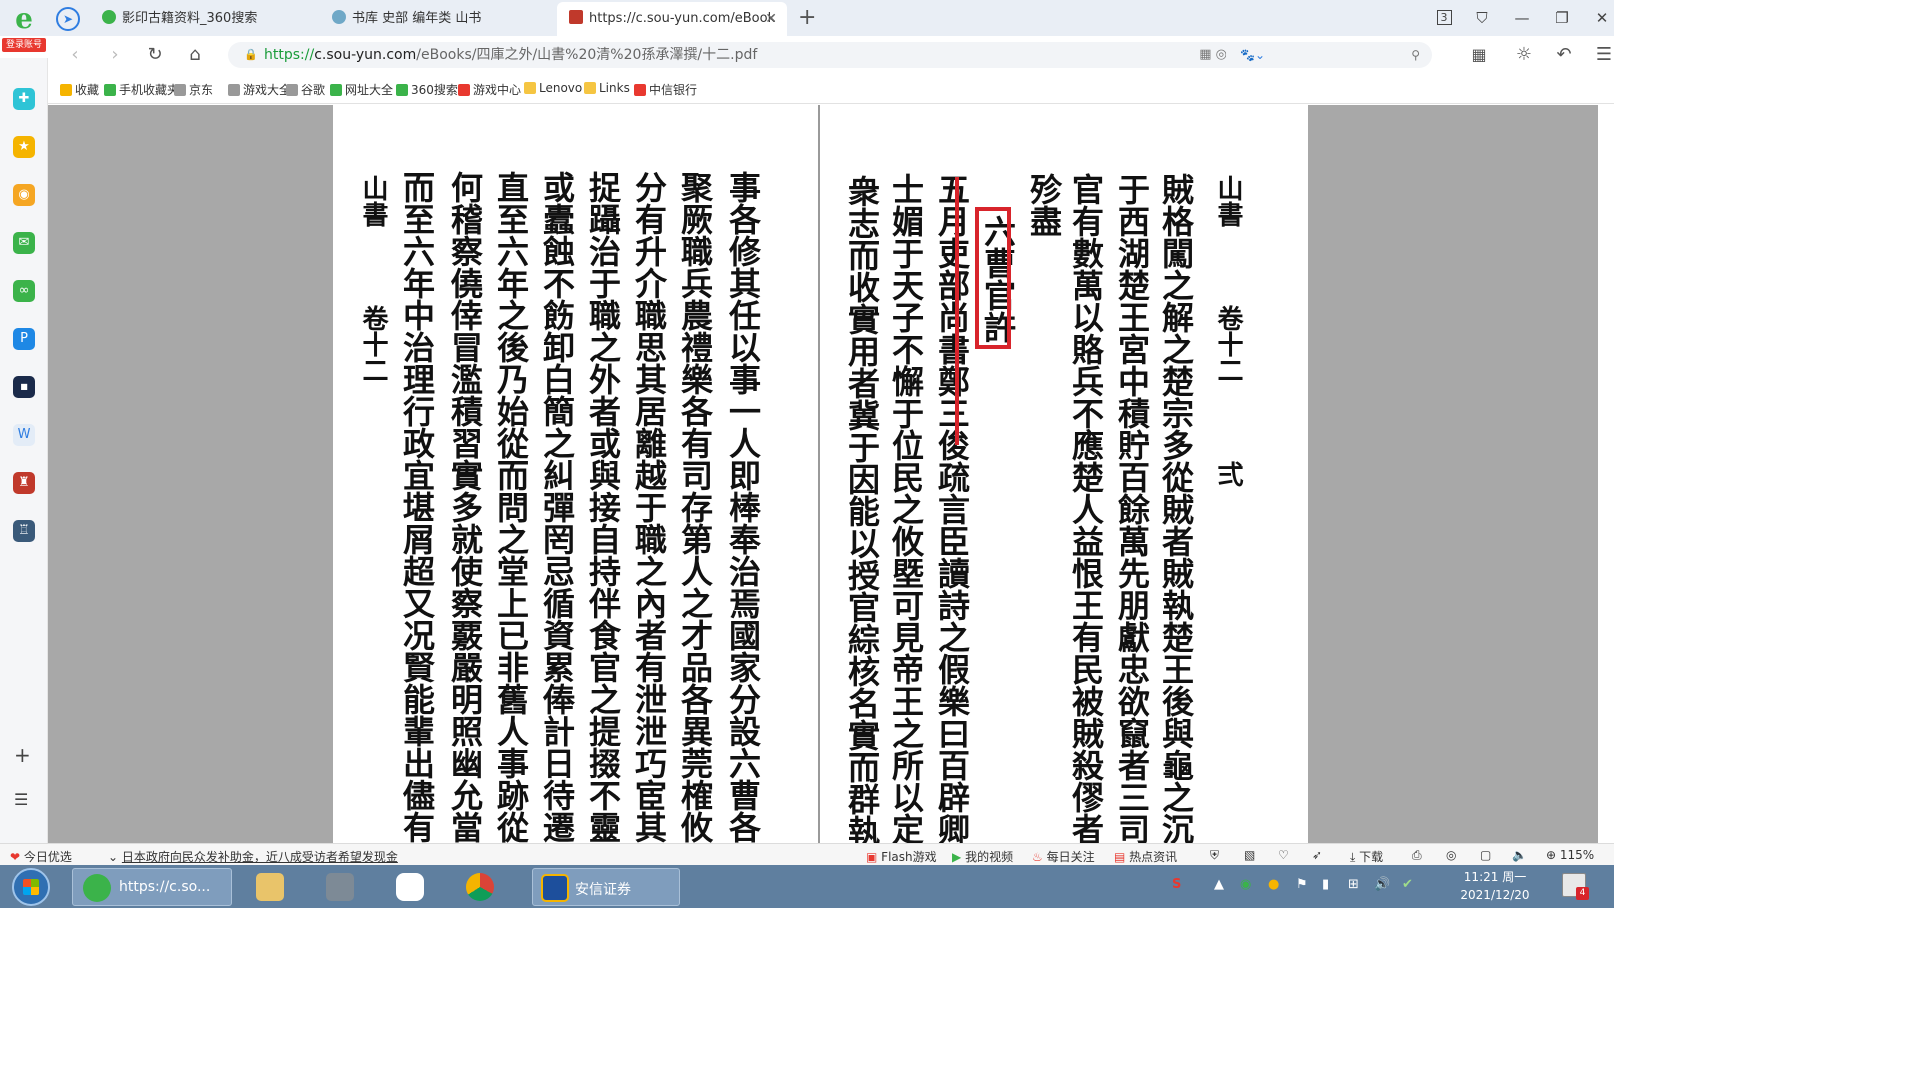 This screenshot has height=1080, width=1920. I want to click on left-page-column: 分有升介職思其居離越于職之內者有泄泄巧宦其, so click(649, 507).